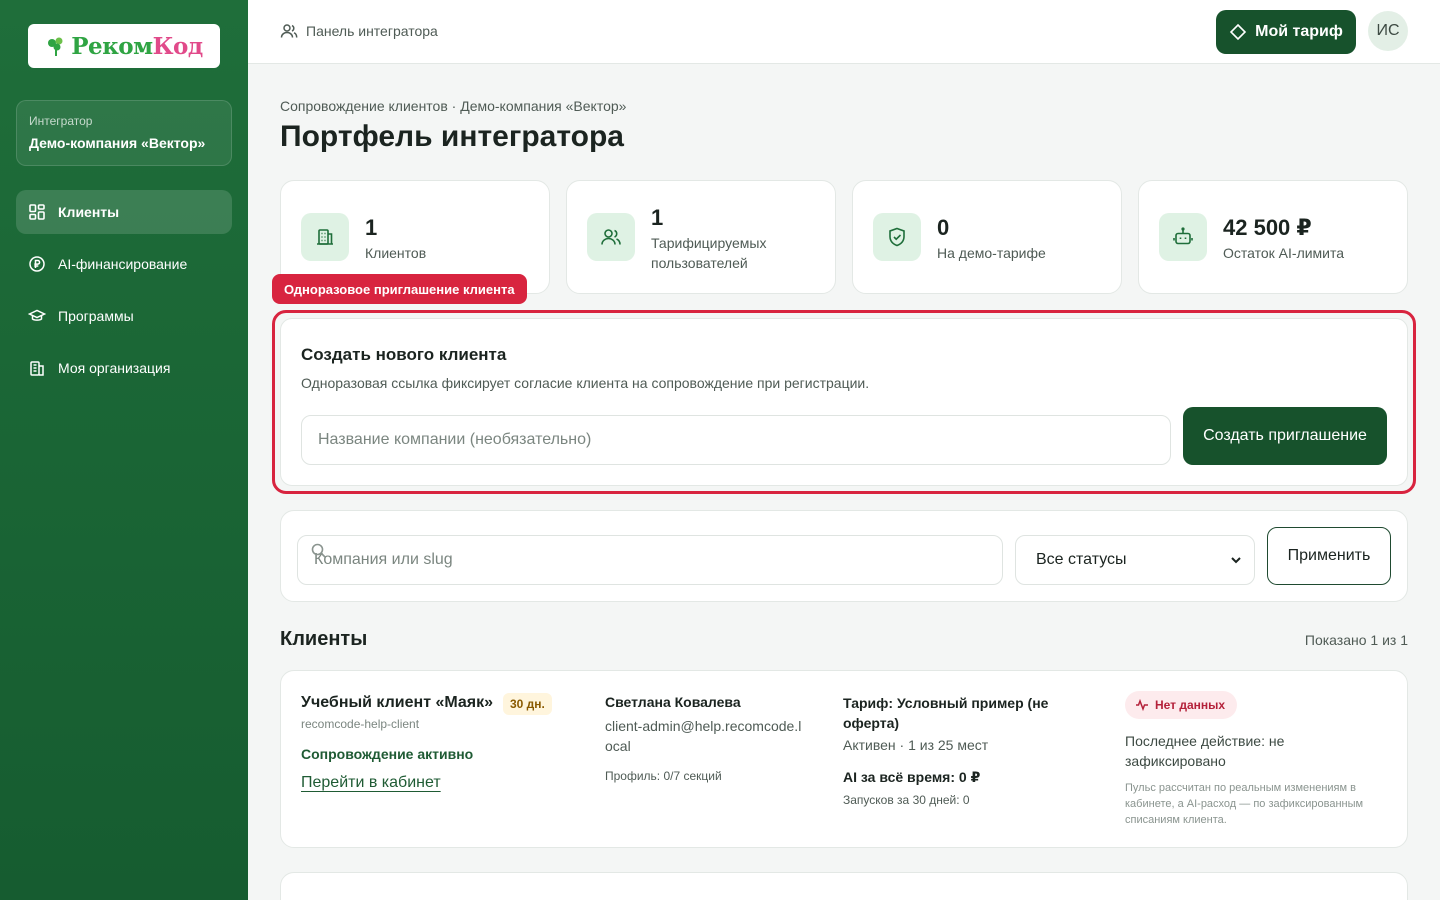 The image size is (1440, 900). What do you see at coordinates (371, 783) in the screenshot?
I see `go-to-cabinet-link: Перейти в кабинет` at bounding box center [371, 783].